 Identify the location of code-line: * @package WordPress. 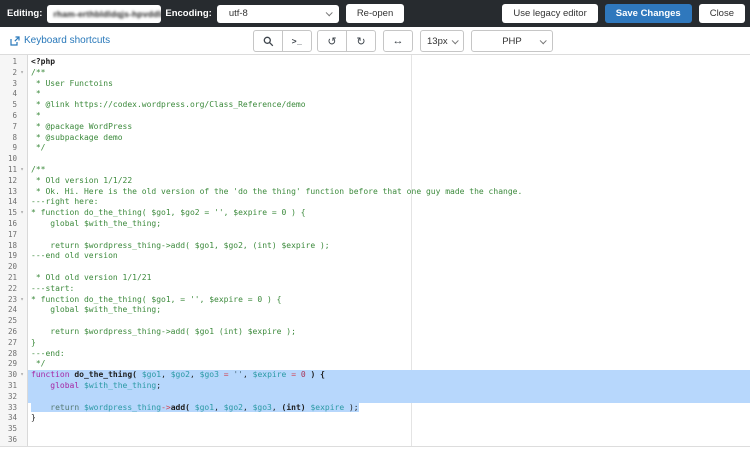
(389, 127).